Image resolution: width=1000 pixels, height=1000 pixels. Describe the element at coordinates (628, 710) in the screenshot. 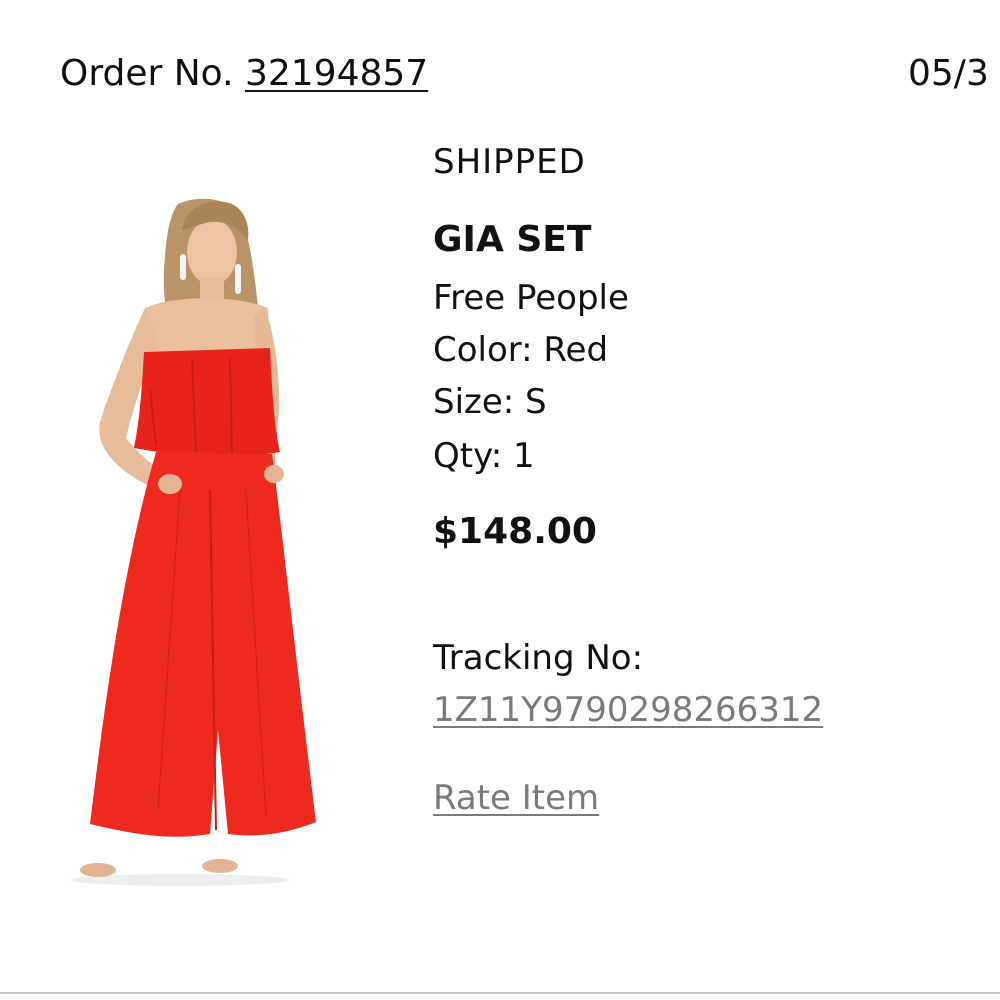

I see `tracking-number-link: 1Z11Y9790298266312` at that location.